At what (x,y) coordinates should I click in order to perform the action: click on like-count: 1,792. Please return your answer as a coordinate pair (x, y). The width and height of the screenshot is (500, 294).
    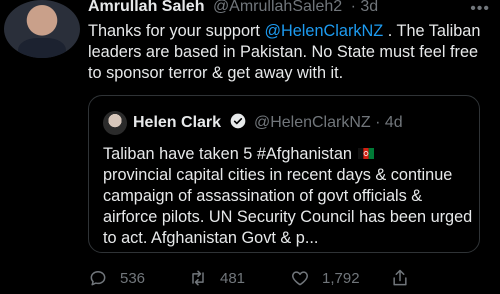
    Looking at the image, I should click on (341, 278).